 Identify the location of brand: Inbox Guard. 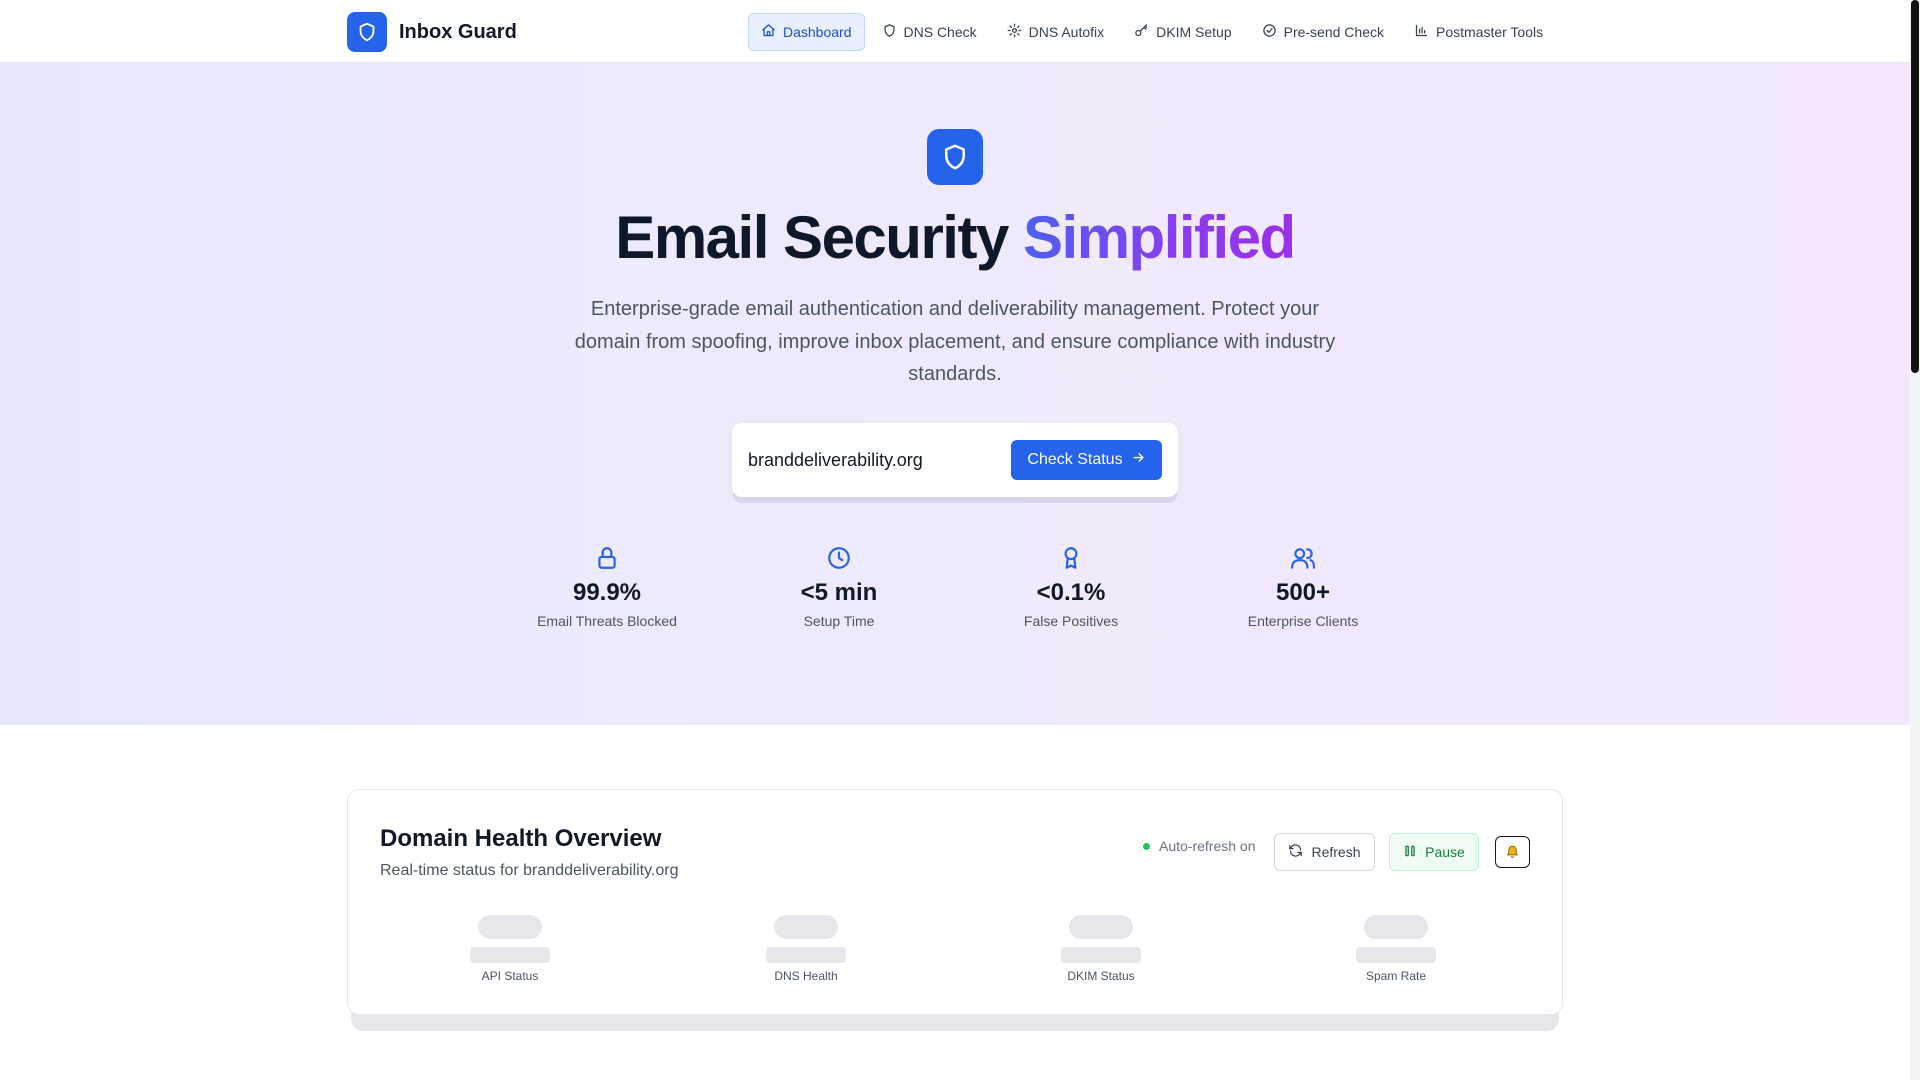
(432, 32).